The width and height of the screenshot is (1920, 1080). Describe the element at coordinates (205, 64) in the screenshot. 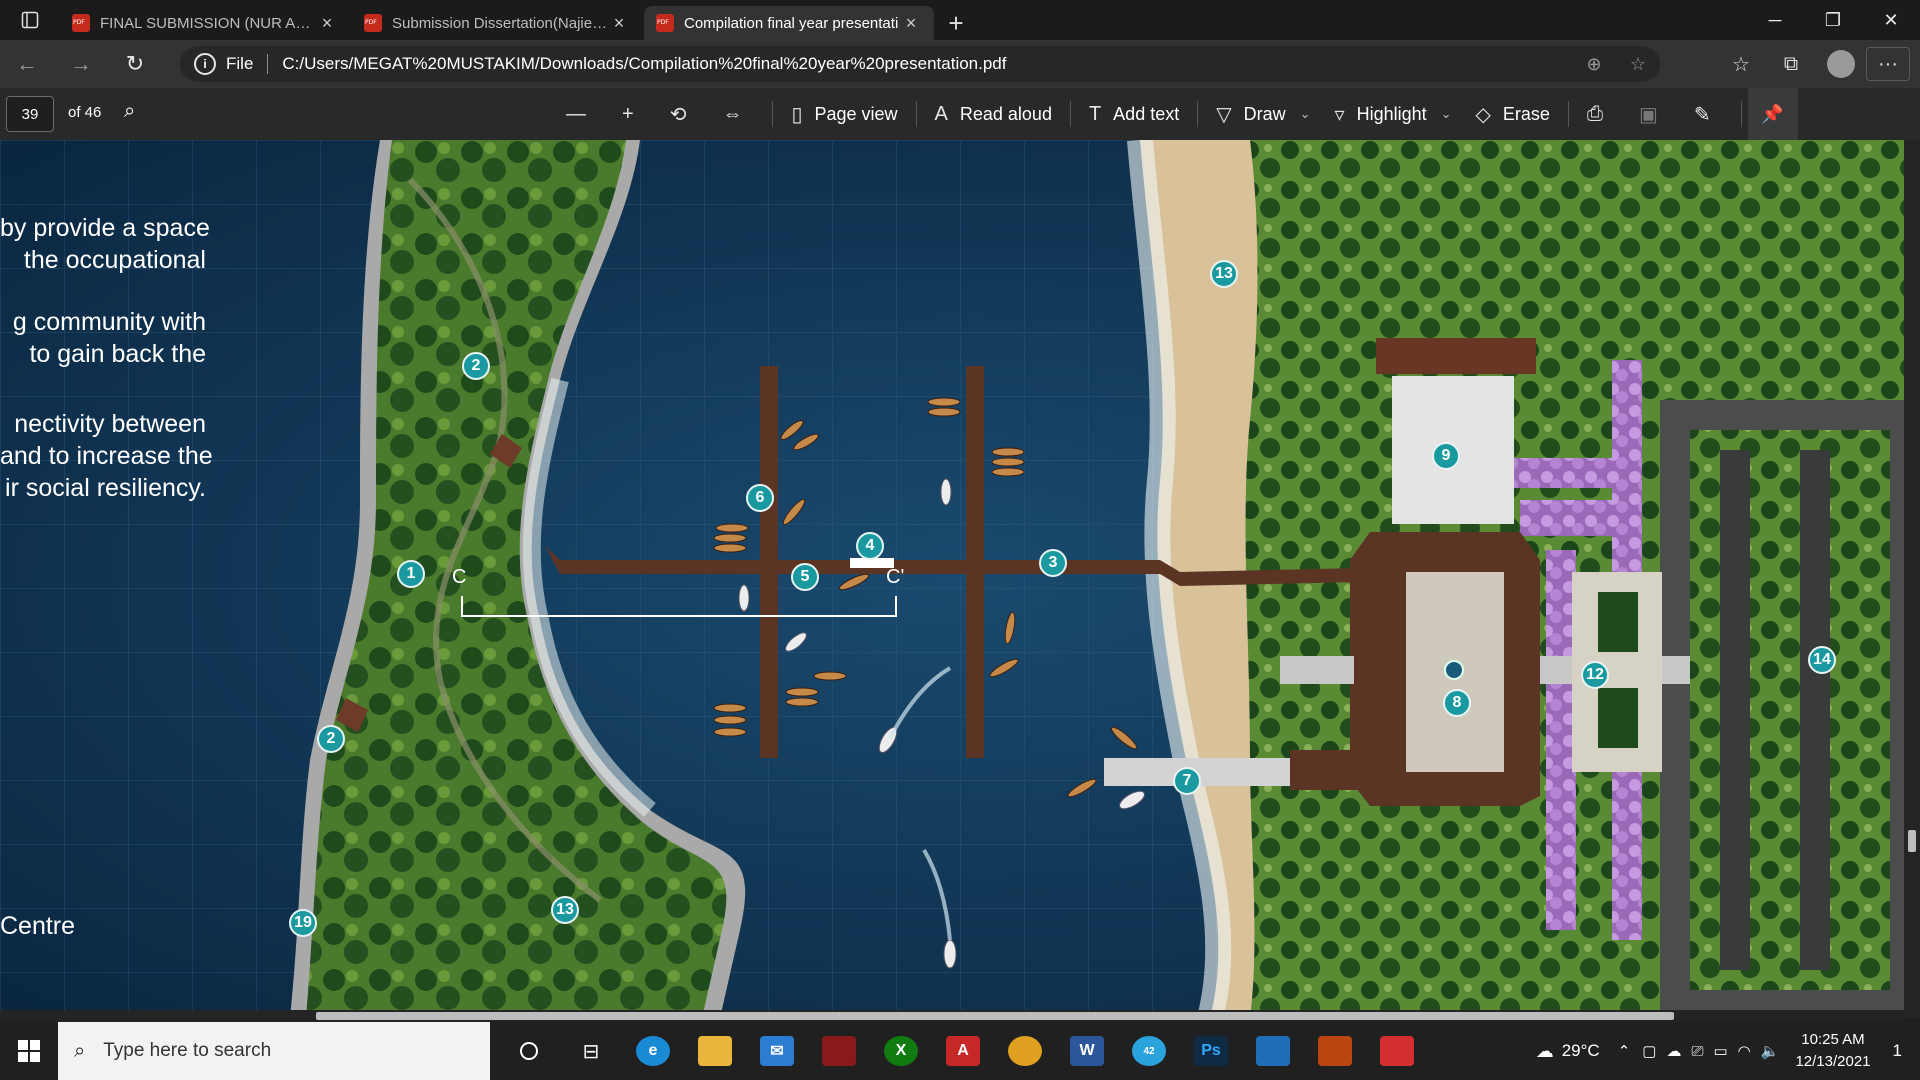

I see `info-icon: i` at that location.